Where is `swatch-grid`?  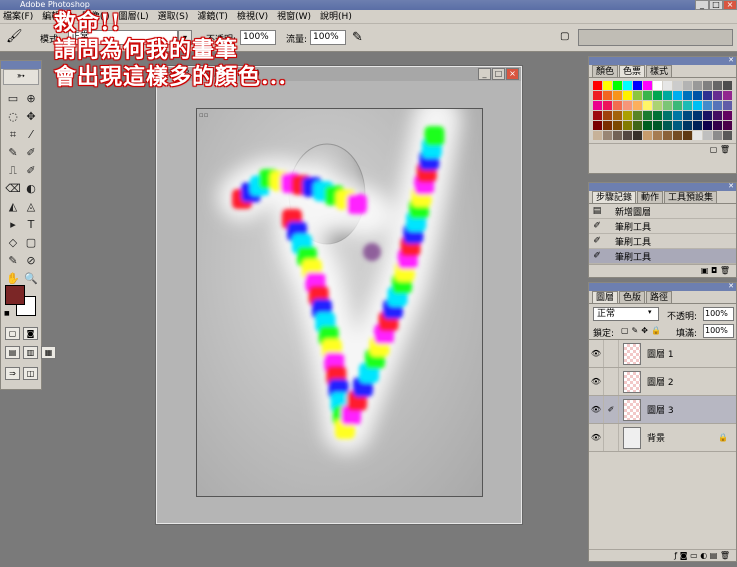 swatch-grid is located at coordinates (662, 110).